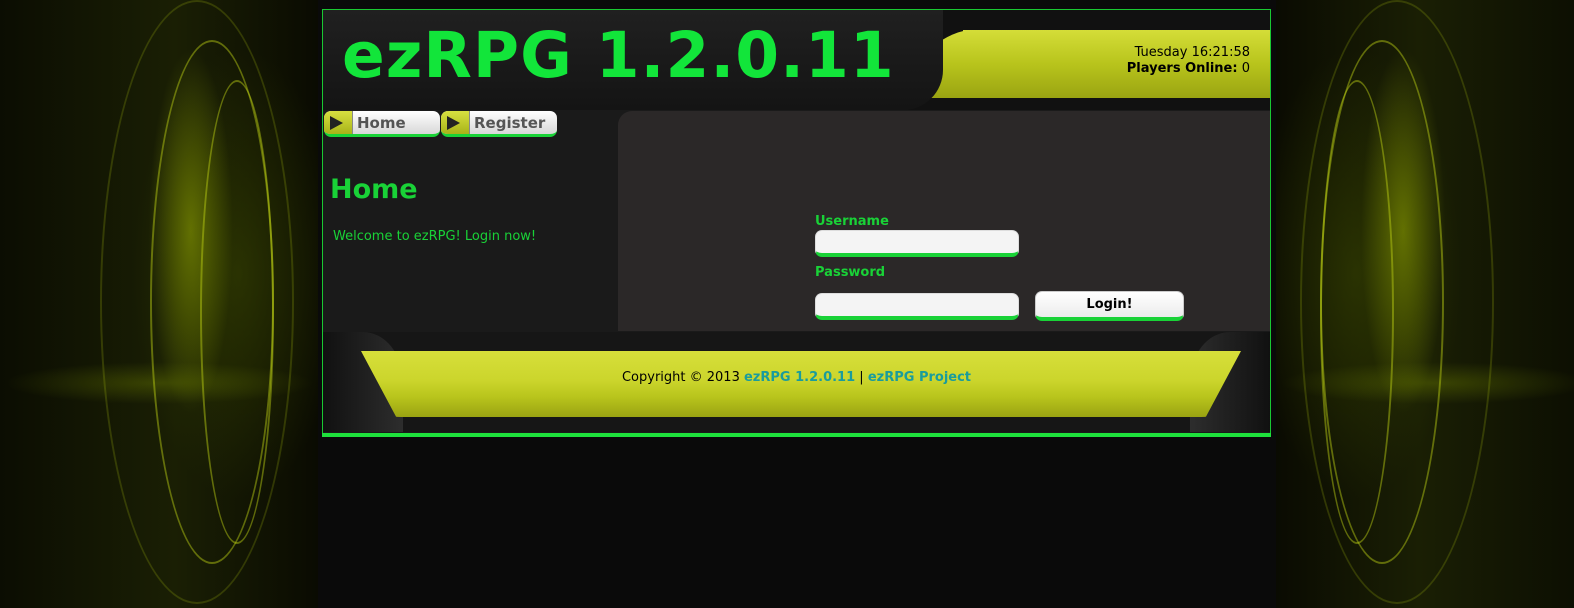 The height and width of the screenshot is (608, 1574). Describe the element at coordinates (1182, 68) in the screenshot. I see `players-online-label: Players Online:` at that location.